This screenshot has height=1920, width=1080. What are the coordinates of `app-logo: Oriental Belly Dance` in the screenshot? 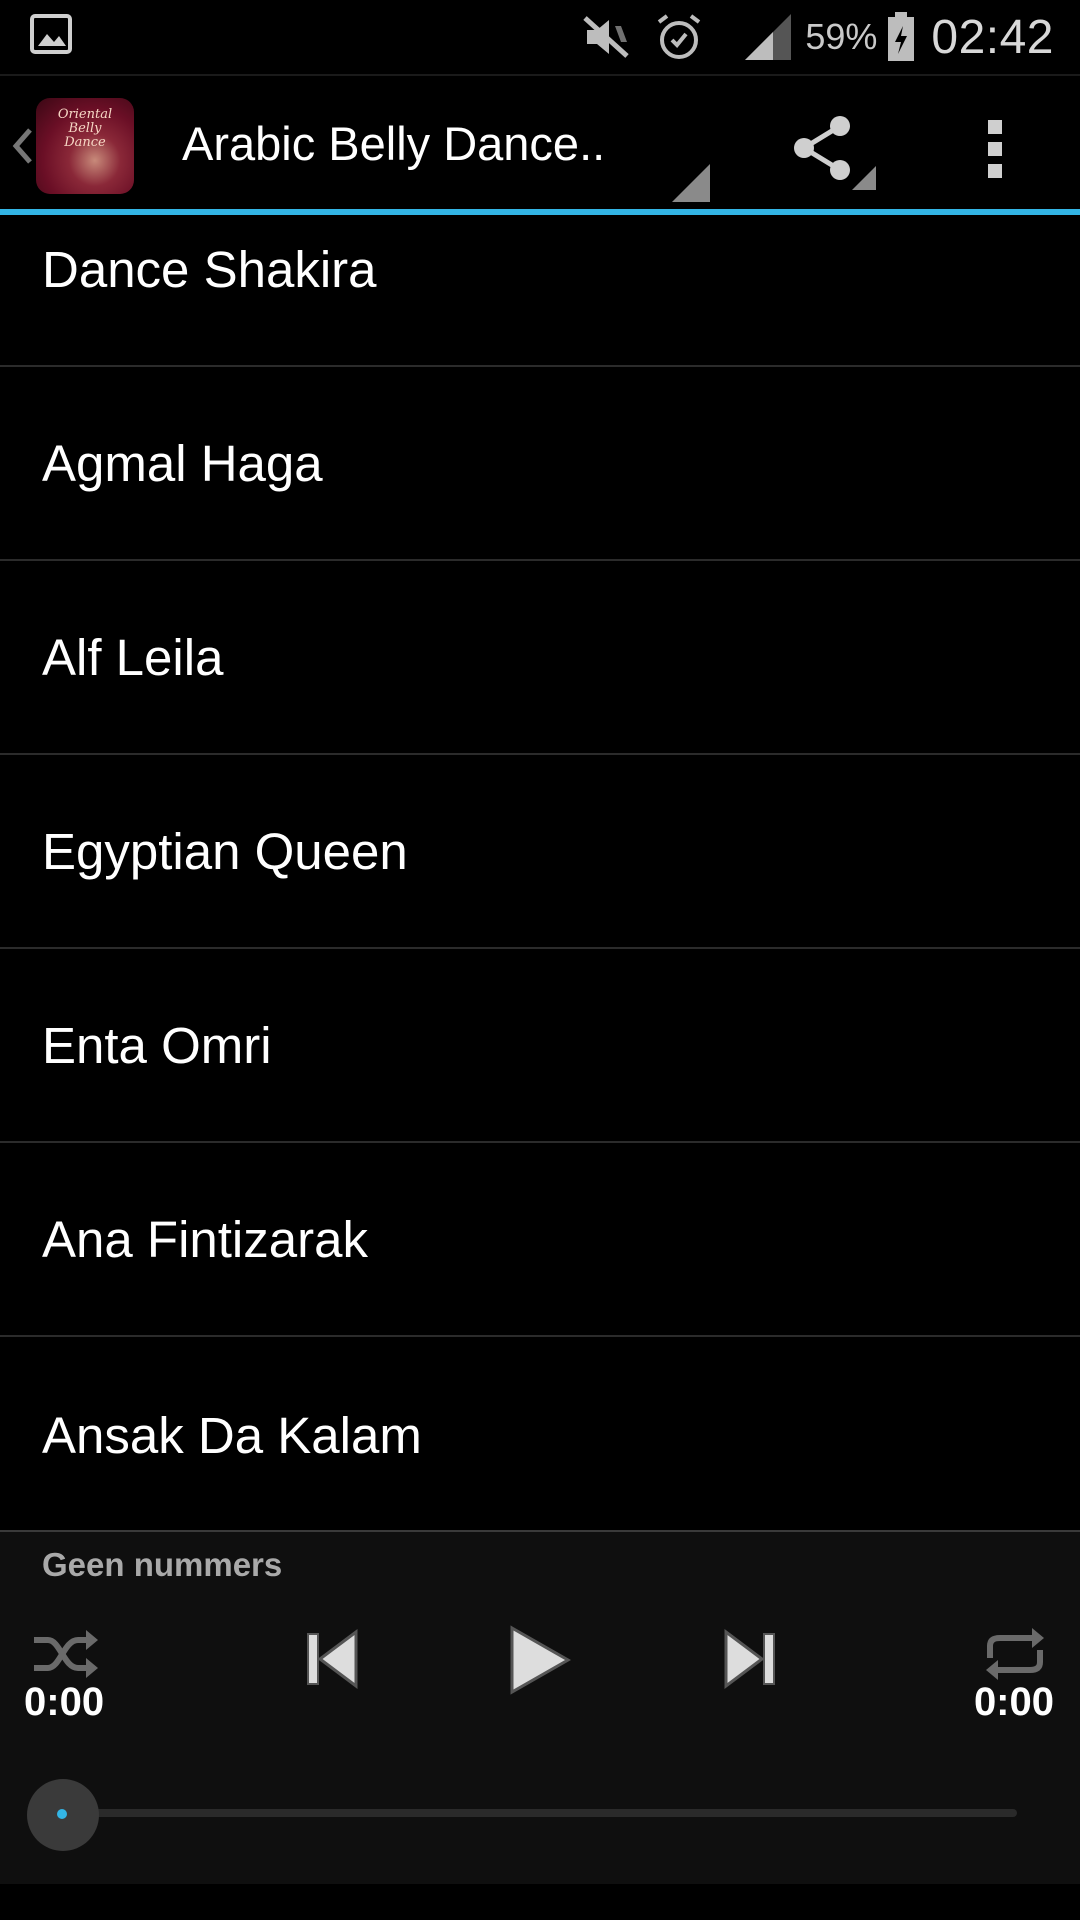 It's located at (85, 146).